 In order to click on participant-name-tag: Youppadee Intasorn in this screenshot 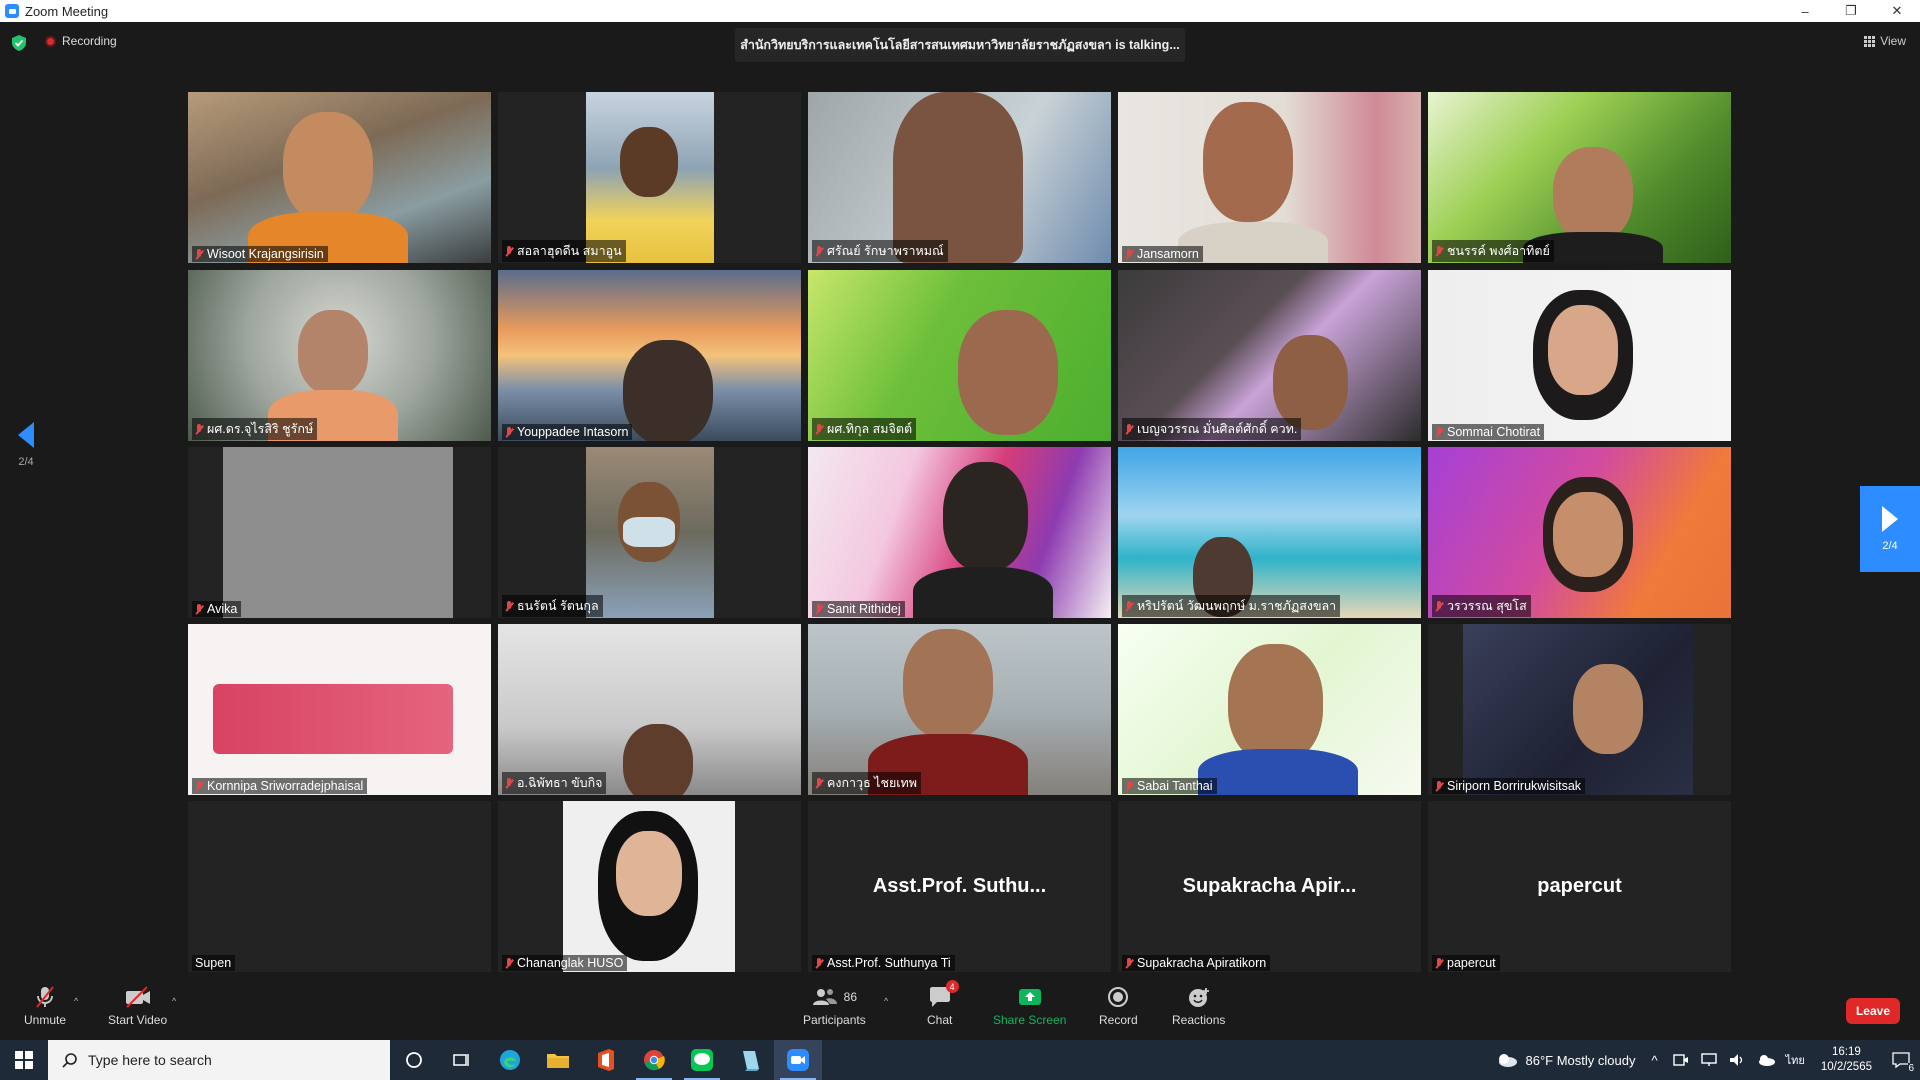, I will do `click(567, 432)`.